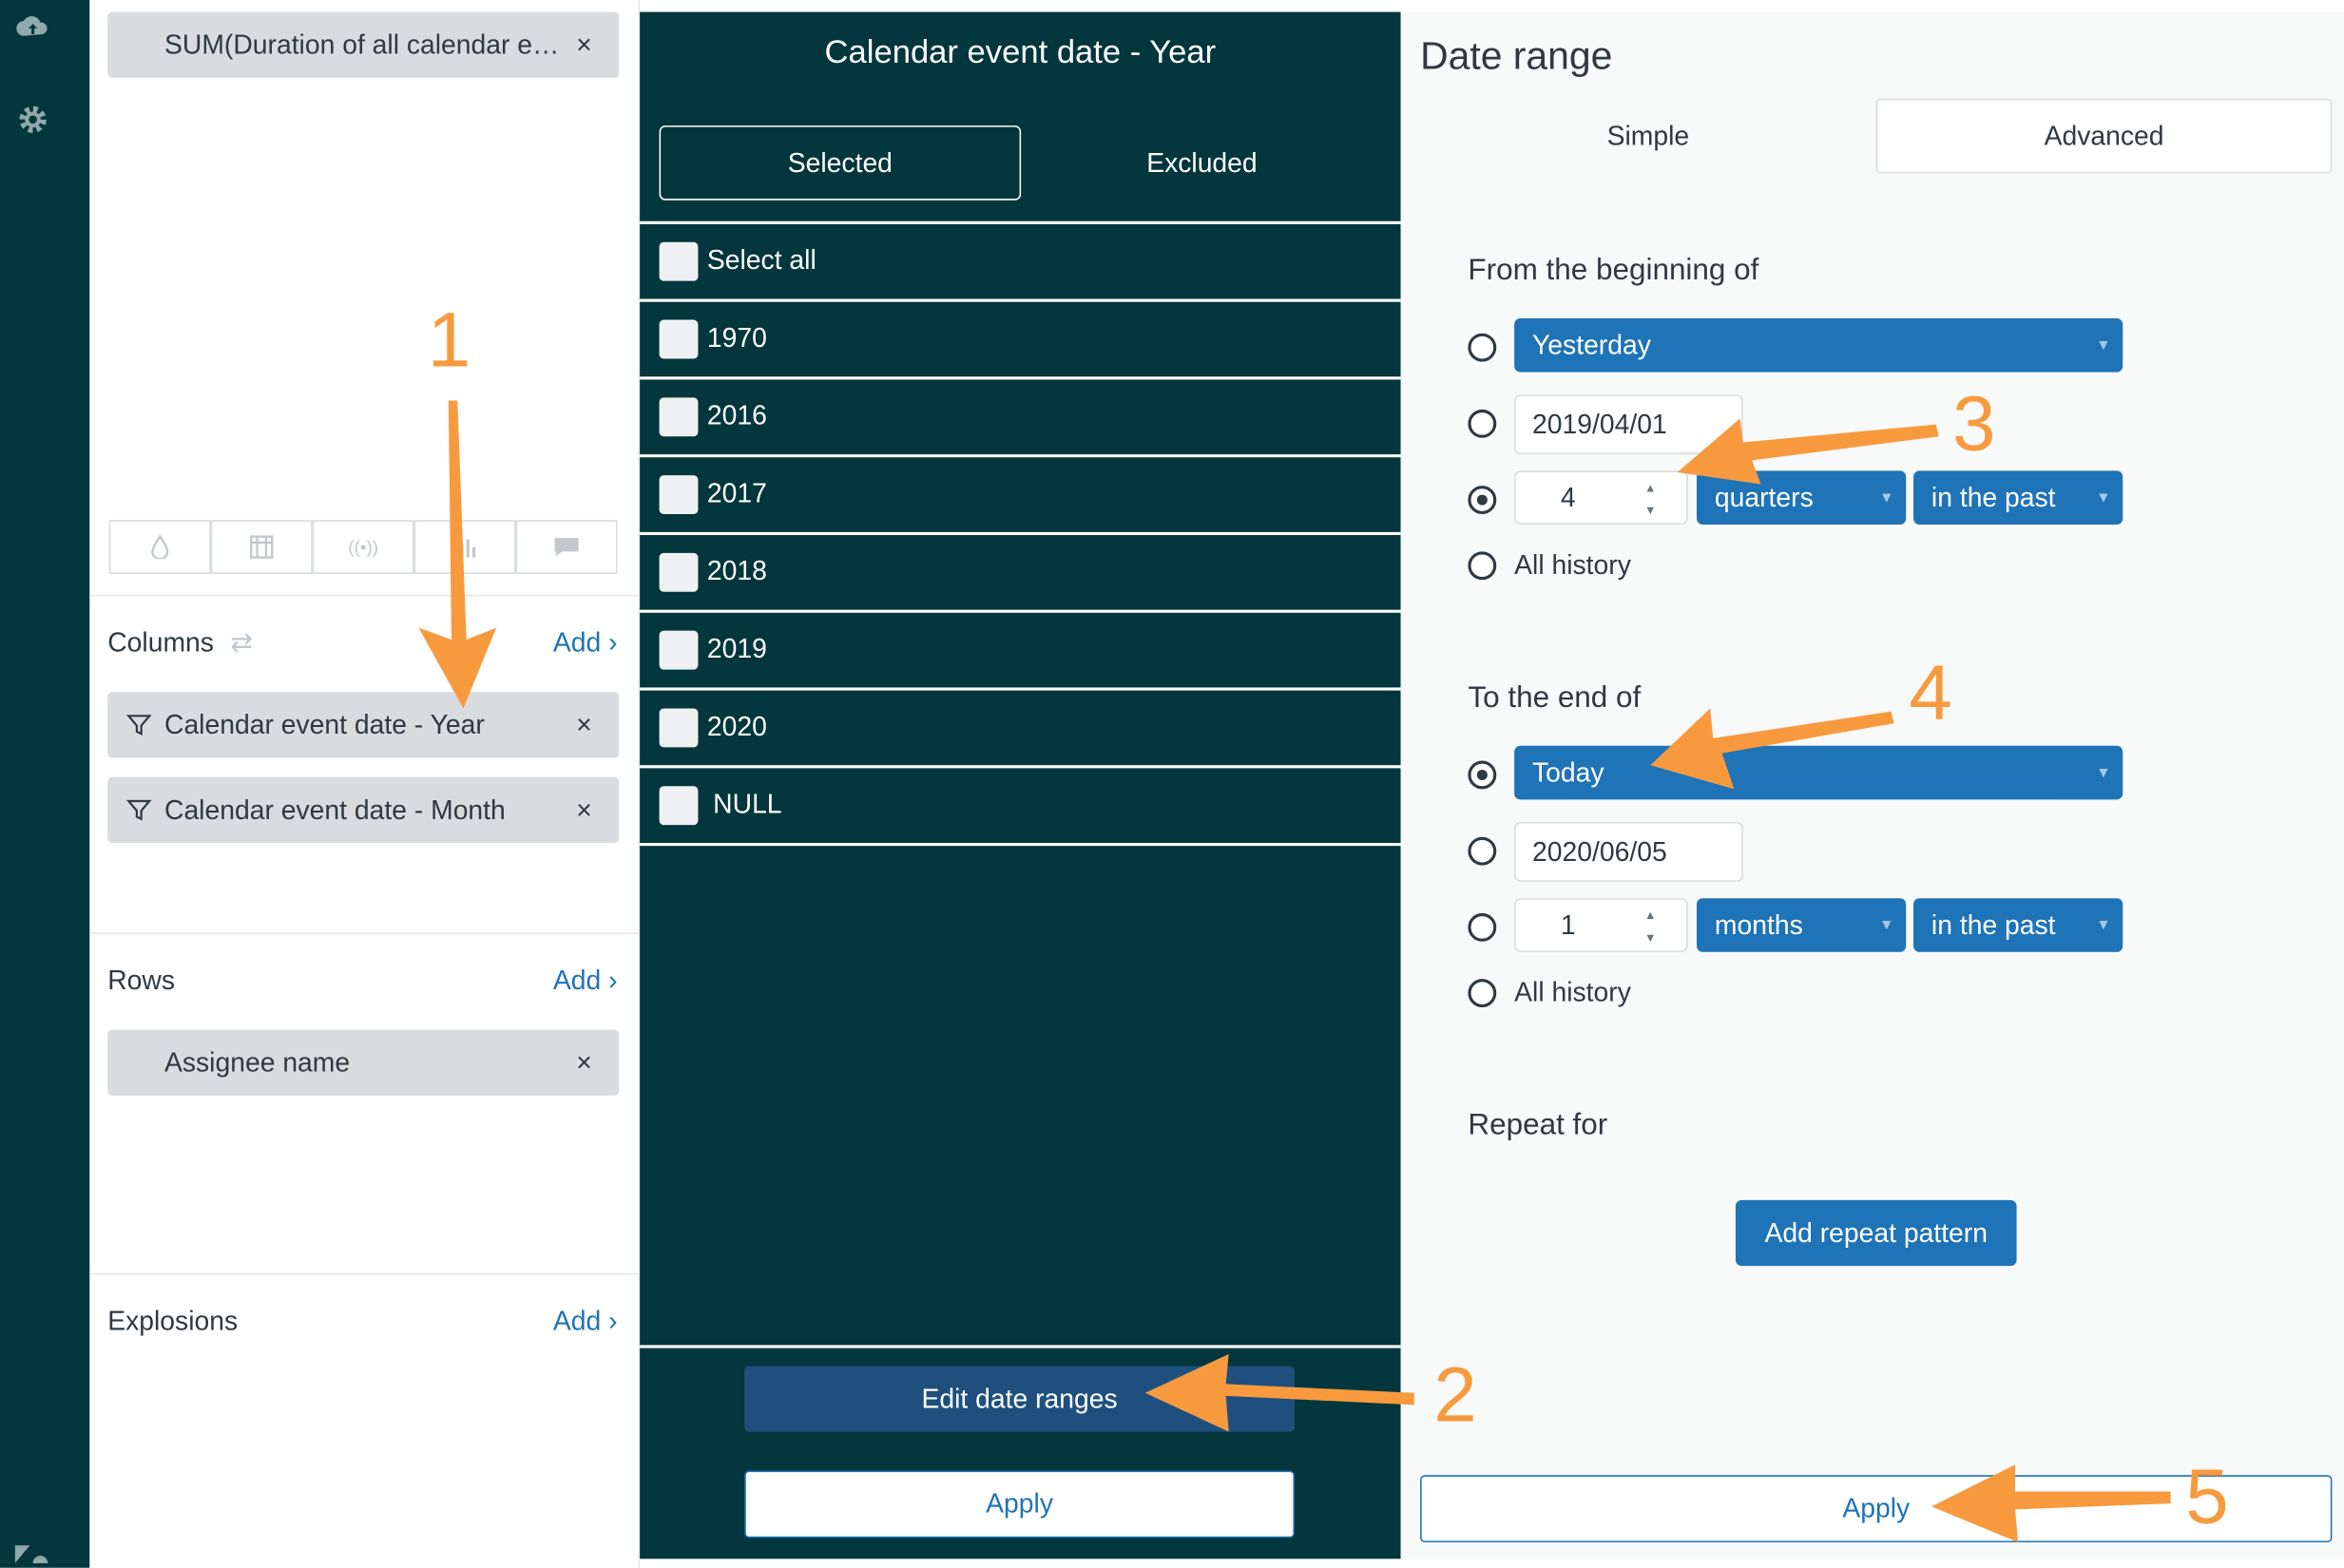  I want to click on from-heading: From the beginning of, so click(1613, 270).